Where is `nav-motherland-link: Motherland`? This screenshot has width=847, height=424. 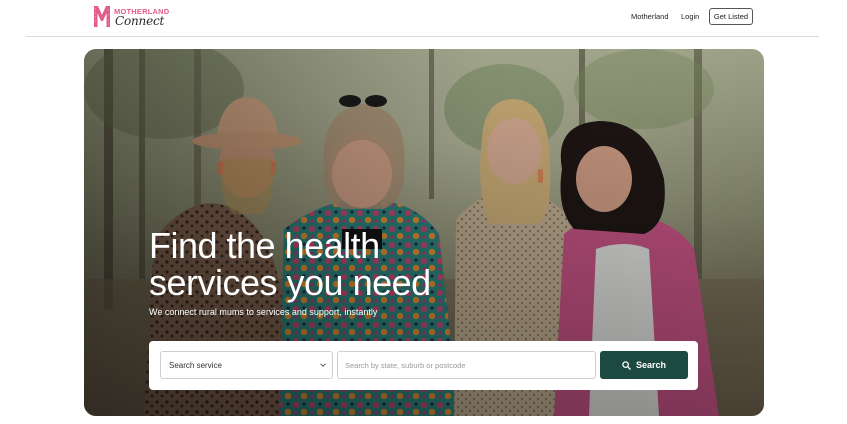 nav-motherland-link: Motherland is located at coordinates (650, 16).